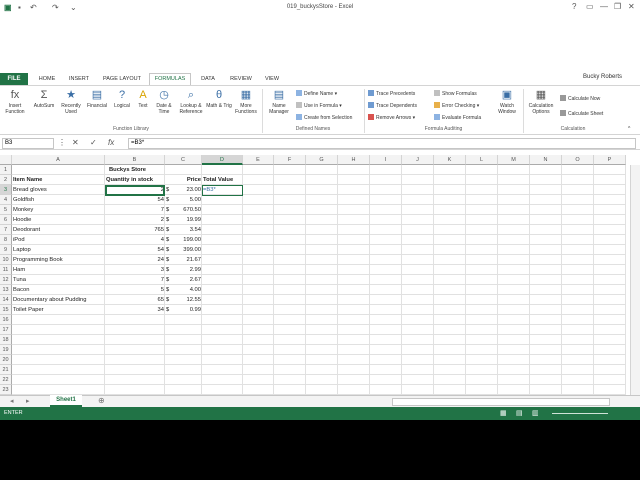 Image resolution: width=640 pixels, height=480 pixels. Describe the element at coordinates (58, 260) in the screenshot. I see `item-name-cell: Programming Book` at that location.